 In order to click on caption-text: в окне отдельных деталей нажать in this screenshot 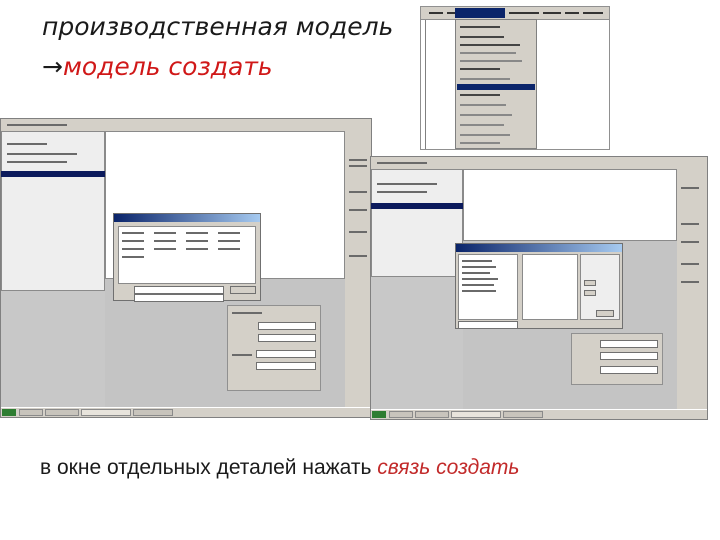, I will do `click(209, 467)`.